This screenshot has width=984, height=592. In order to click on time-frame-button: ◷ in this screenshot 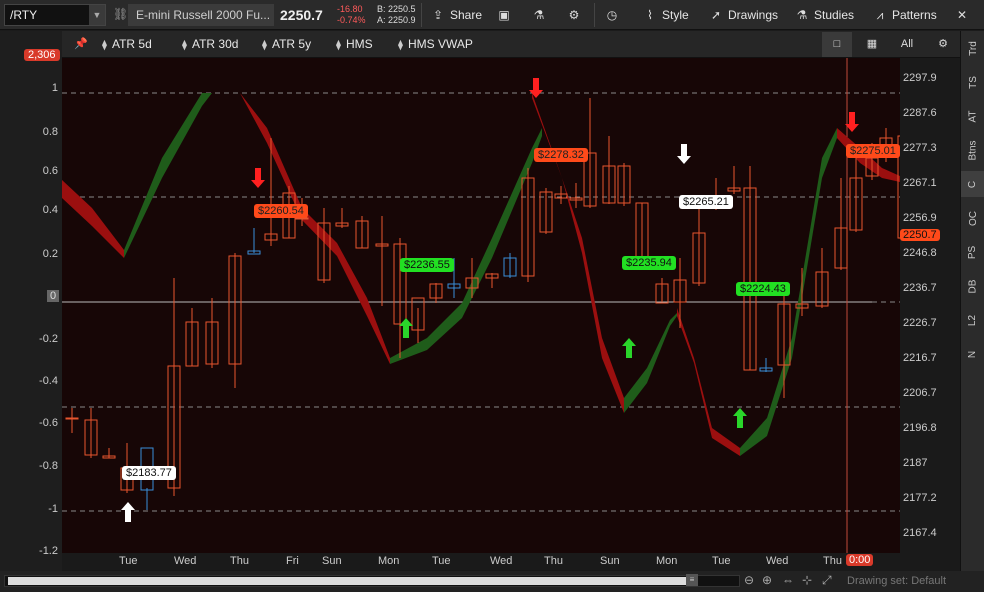, I will do `click(614, 15)`.